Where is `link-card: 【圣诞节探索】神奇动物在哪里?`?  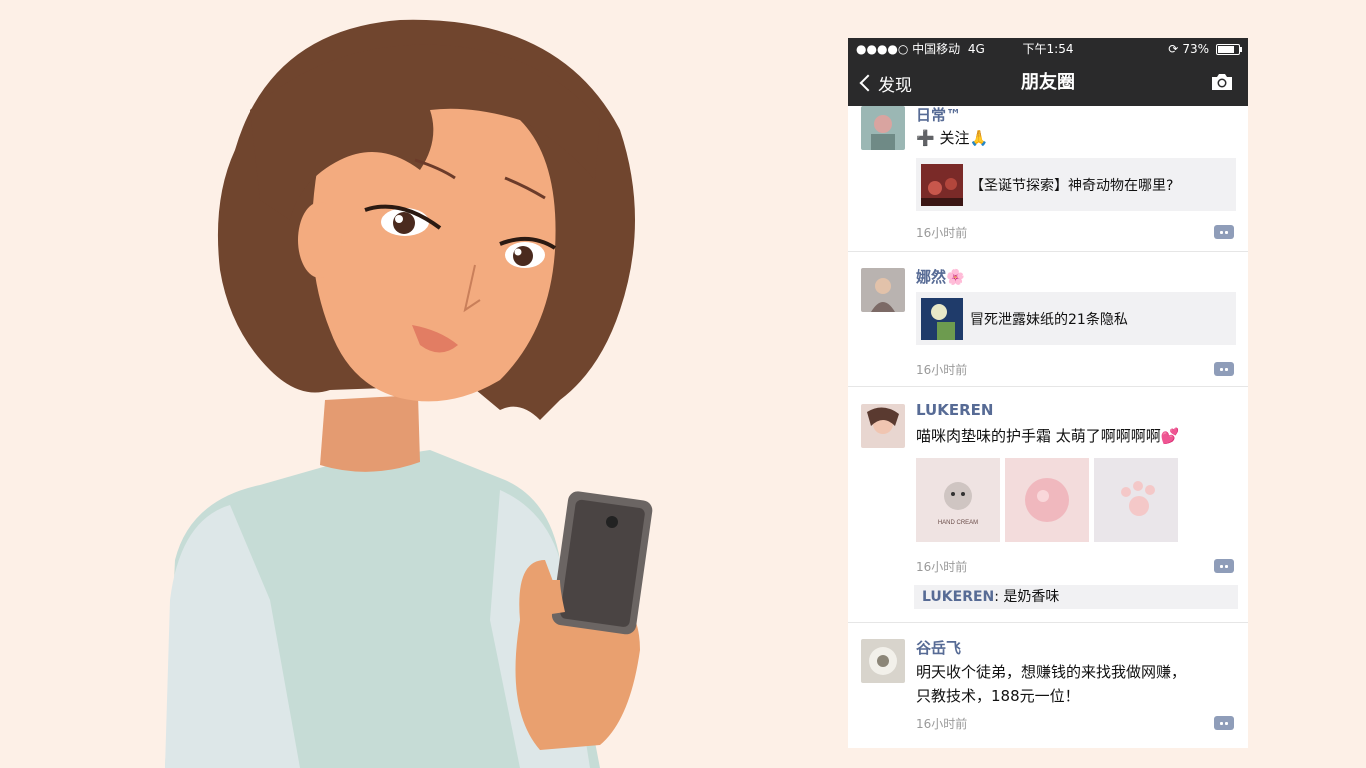 link-card: 【圣诞节探索】神奇动物在哪里? is located at coordinates (1076, 184).